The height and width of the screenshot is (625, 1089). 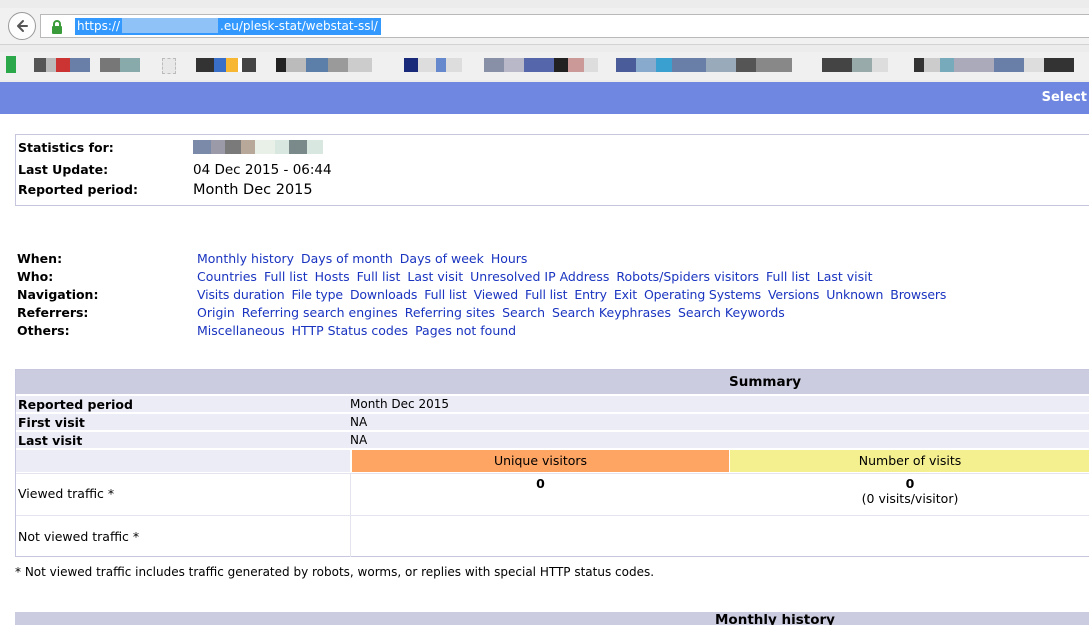 I want to click on url-text: https:// .eu/plesk-stat/webstat-ssl/, so click(x=228, y=26).